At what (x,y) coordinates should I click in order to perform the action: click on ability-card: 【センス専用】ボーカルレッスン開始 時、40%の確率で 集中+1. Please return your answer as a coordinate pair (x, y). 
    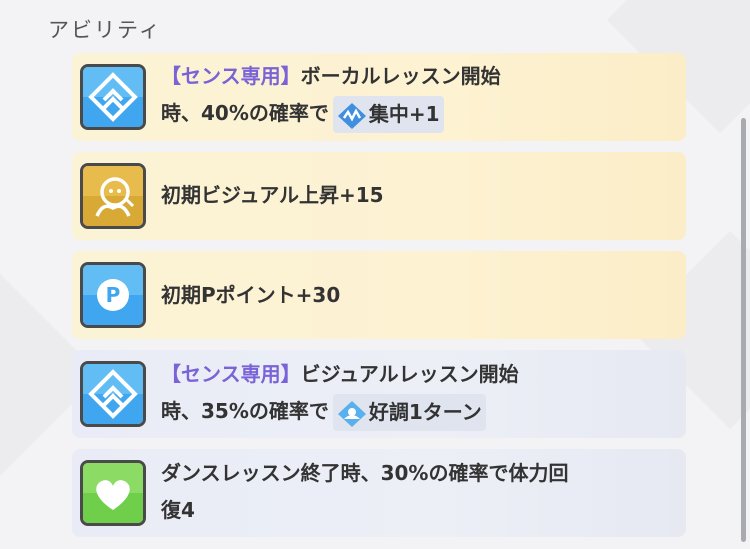
    Looking at the image, I should click on (379, 97).